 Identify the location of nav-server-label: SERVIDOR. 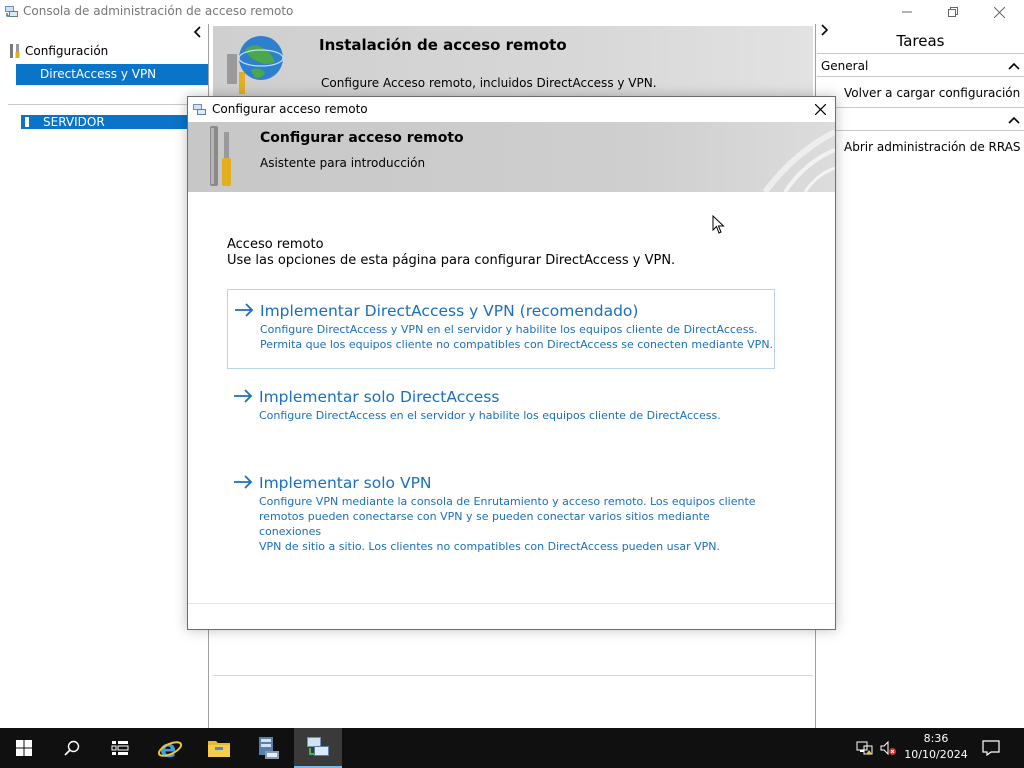
(74, 122).